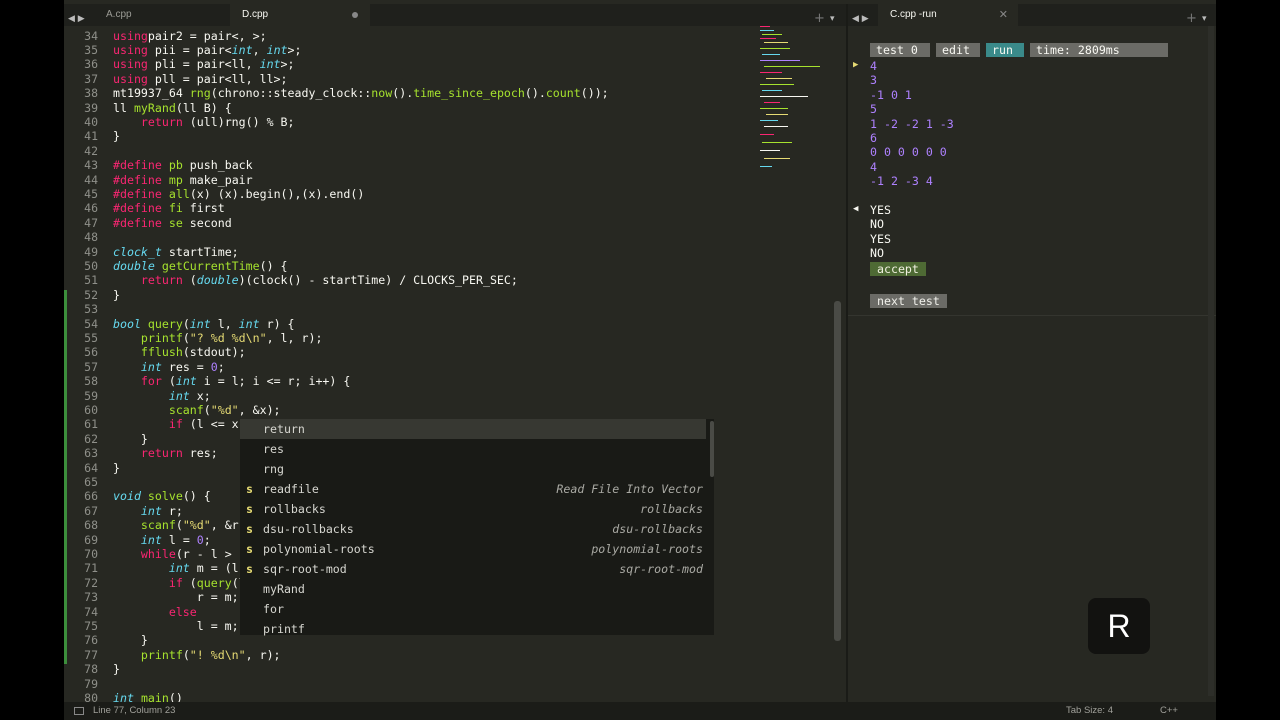  What do you see at coordinates (91, 165) in the screenshot?
I see `line-number: 43` at bounding box center [91, 165].